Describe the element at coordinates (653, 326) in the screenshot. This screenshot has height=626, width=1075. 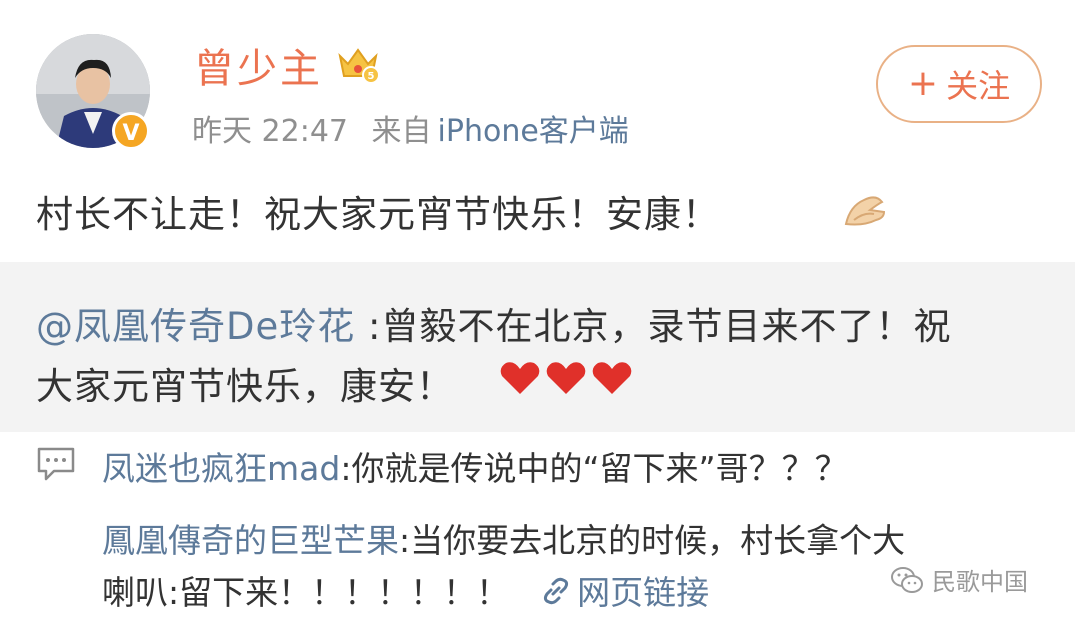
I see `repost-text-1: :曾毅不在北京，录节目来不了！祝` at that location.